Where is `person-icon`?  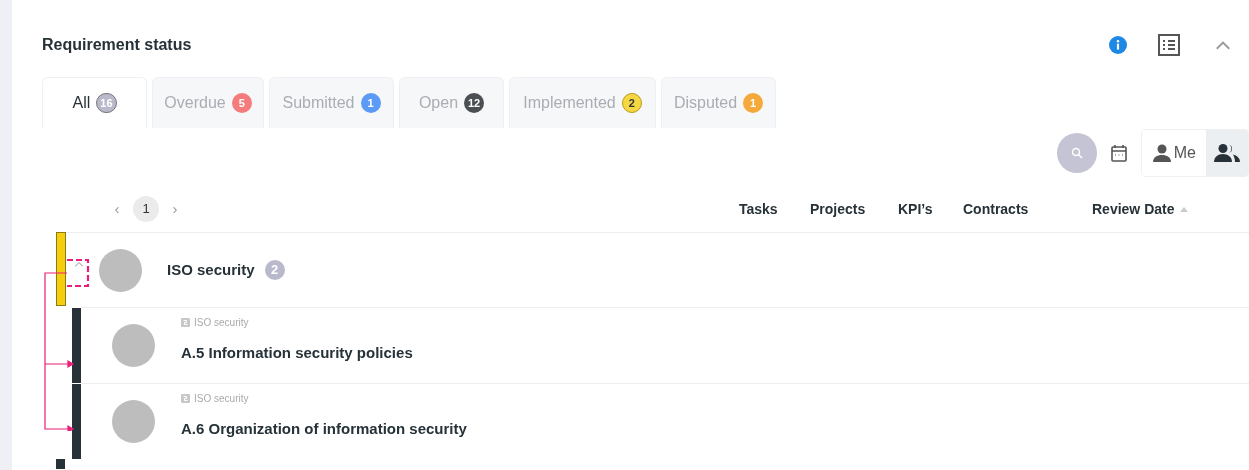 person-icon is located at coordinates (1161, 153).